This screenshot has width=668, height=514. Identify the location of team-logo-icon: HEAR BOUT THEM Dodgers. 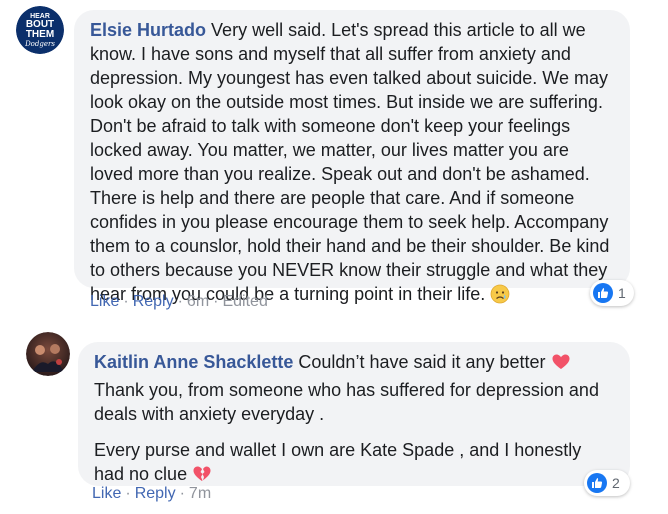
(40, 30).